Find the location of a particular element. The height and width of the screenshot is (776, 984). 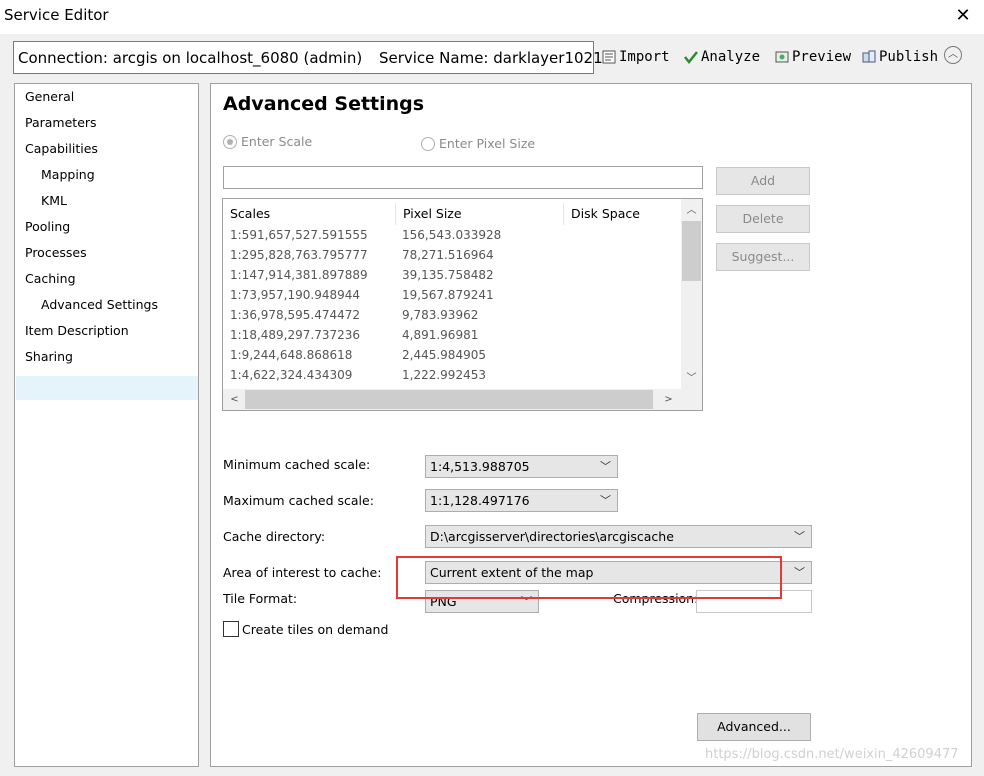

analyze-button: Analyze is located at coordinates (721, 57).